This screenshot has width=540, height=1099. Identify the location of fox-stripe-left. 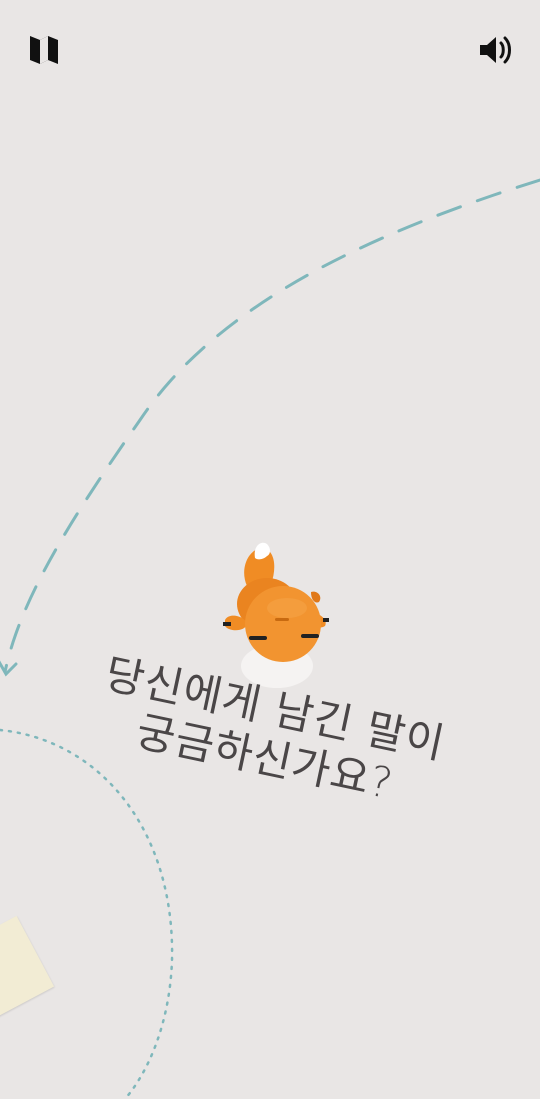
(258, 638).